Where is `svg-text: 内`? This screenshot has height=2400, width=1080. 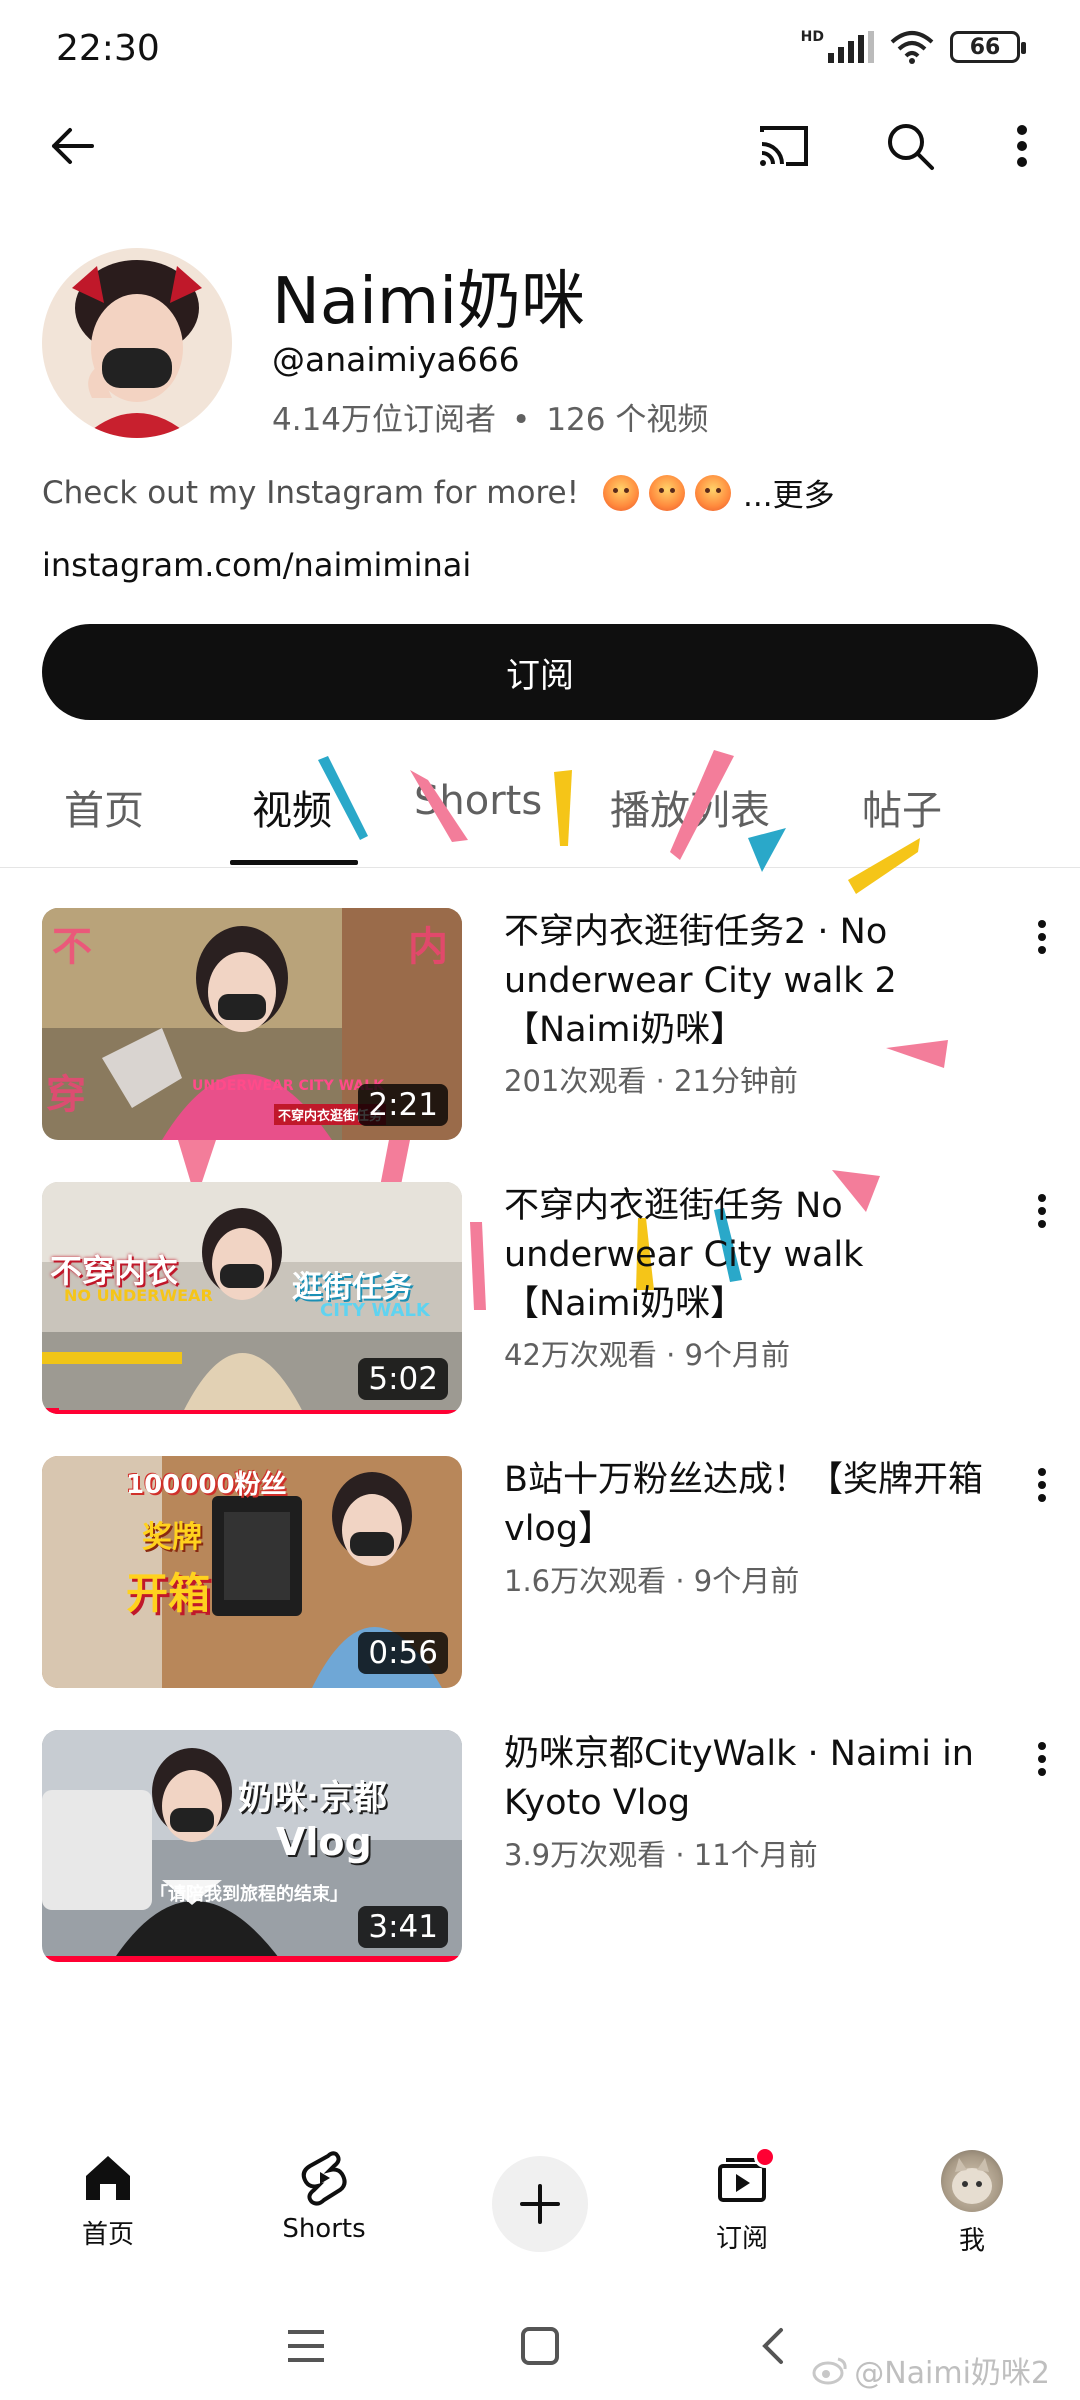 svg-text: 内 is located at coordinates (428, 947).